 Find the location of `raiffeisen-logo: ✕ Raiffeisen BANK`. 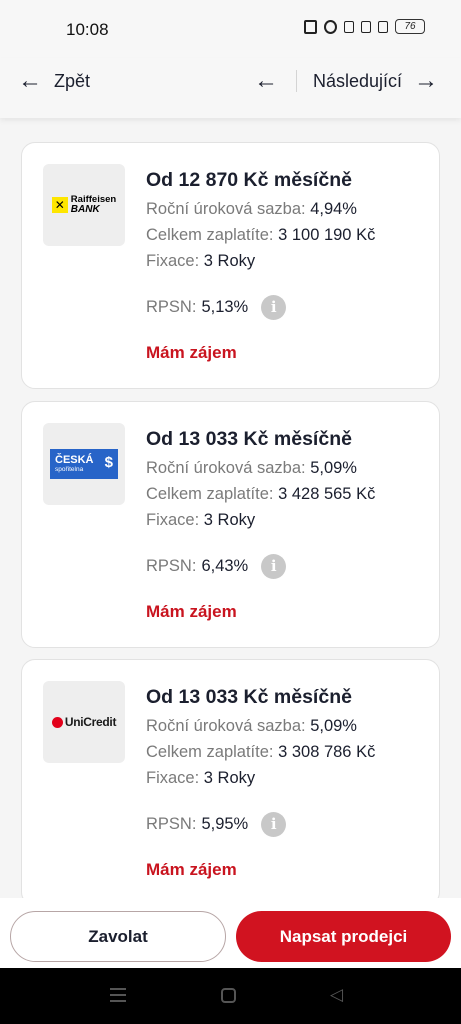

raiffeisen-logo: ✕ Raiffeisen BANK is located at coordinates (83, 205).